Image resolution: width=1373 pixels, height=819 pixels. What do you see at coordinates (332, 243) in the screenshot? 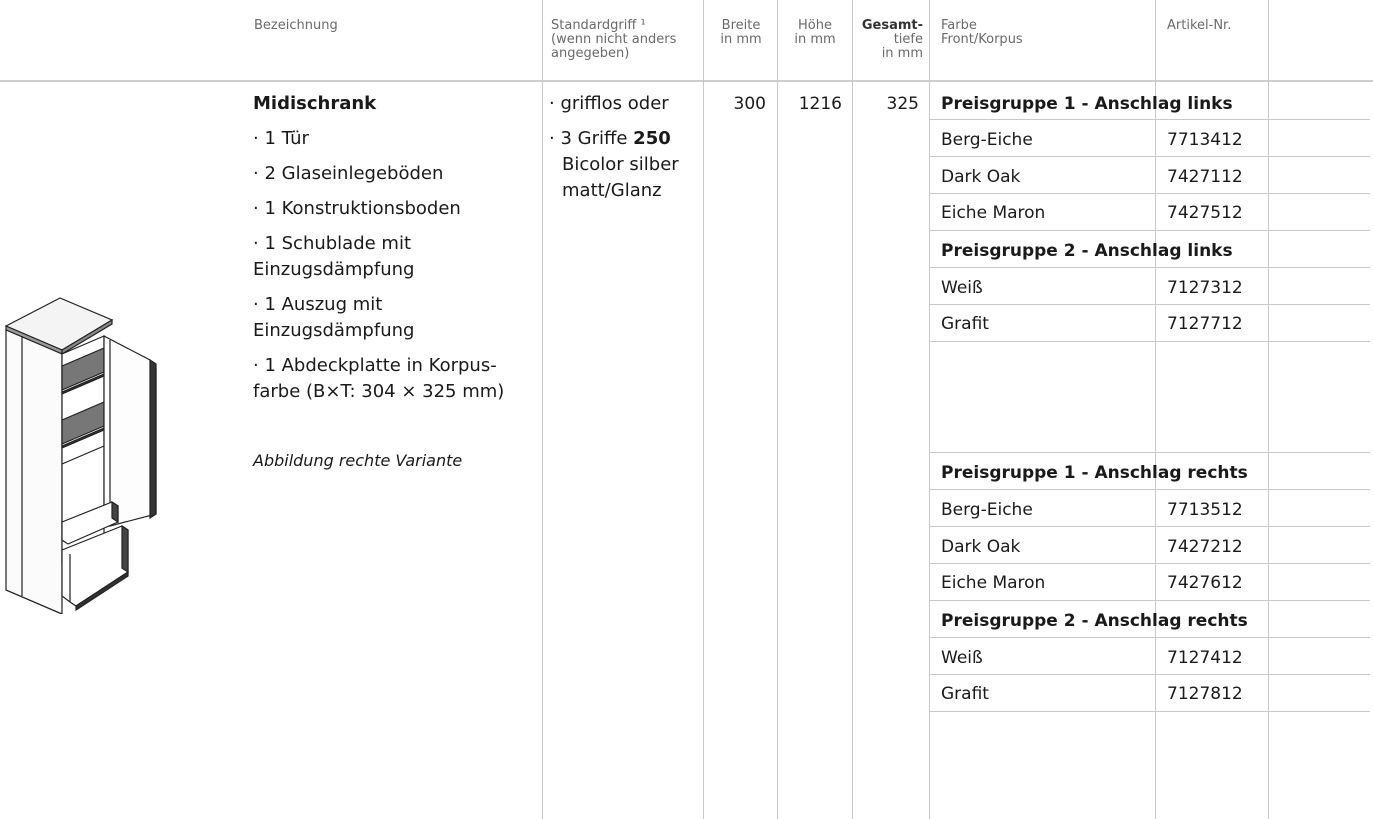
I see `product-feature: · 1 Schublade mit` at bounding box center [332, 243].